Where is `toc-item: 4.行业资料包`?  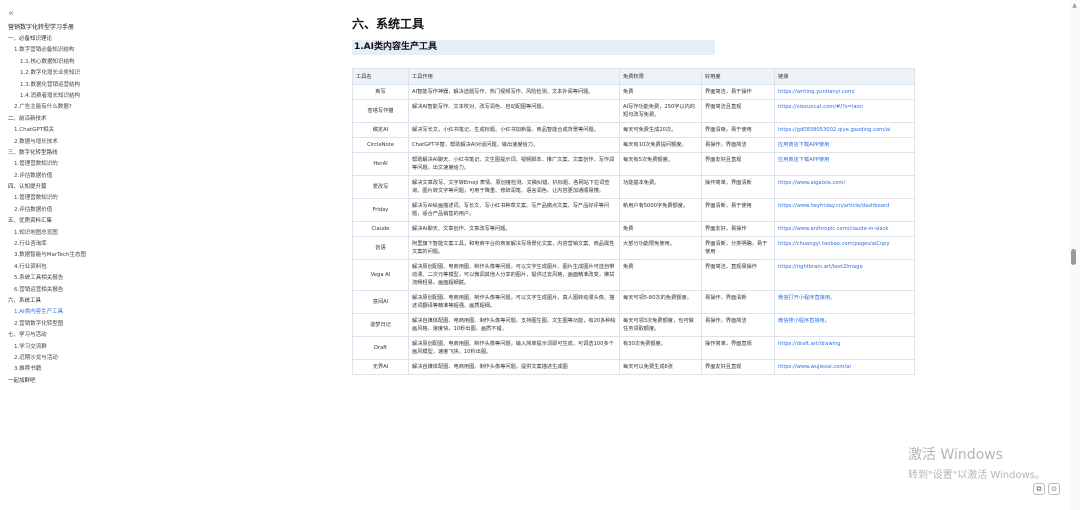 toc-item: 4.行业资料包 is located at coordinates (74, 267).